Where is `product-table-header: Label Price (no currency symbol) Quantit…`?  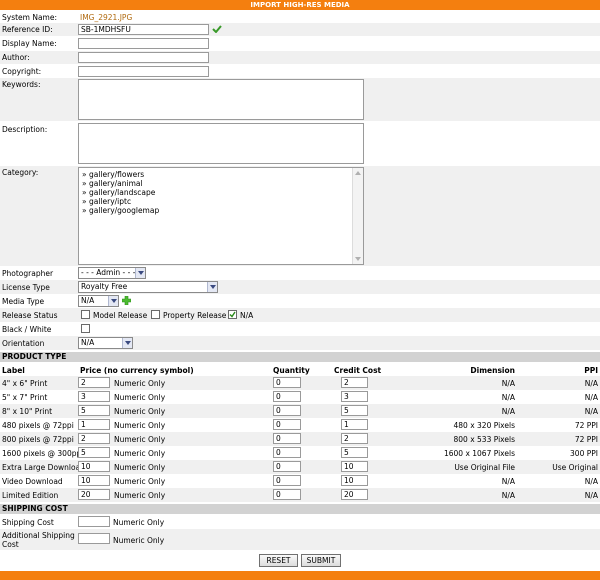
product-table-header: Label Price (no currency symbol) Quantit… is located at coordinates (300, 370).